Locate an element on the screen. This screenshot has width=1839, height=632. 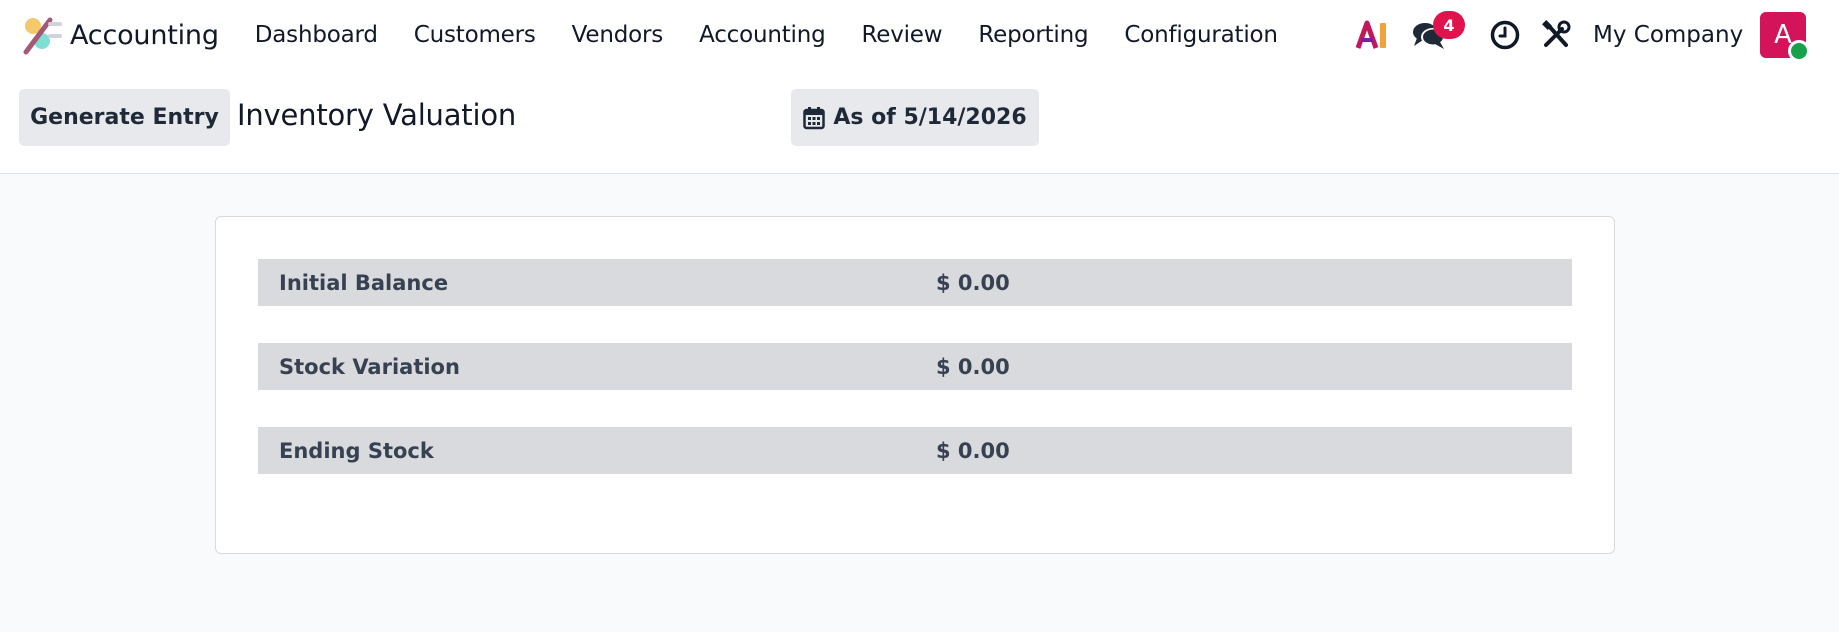
ai-icon is located at coordinates (1372, 35).